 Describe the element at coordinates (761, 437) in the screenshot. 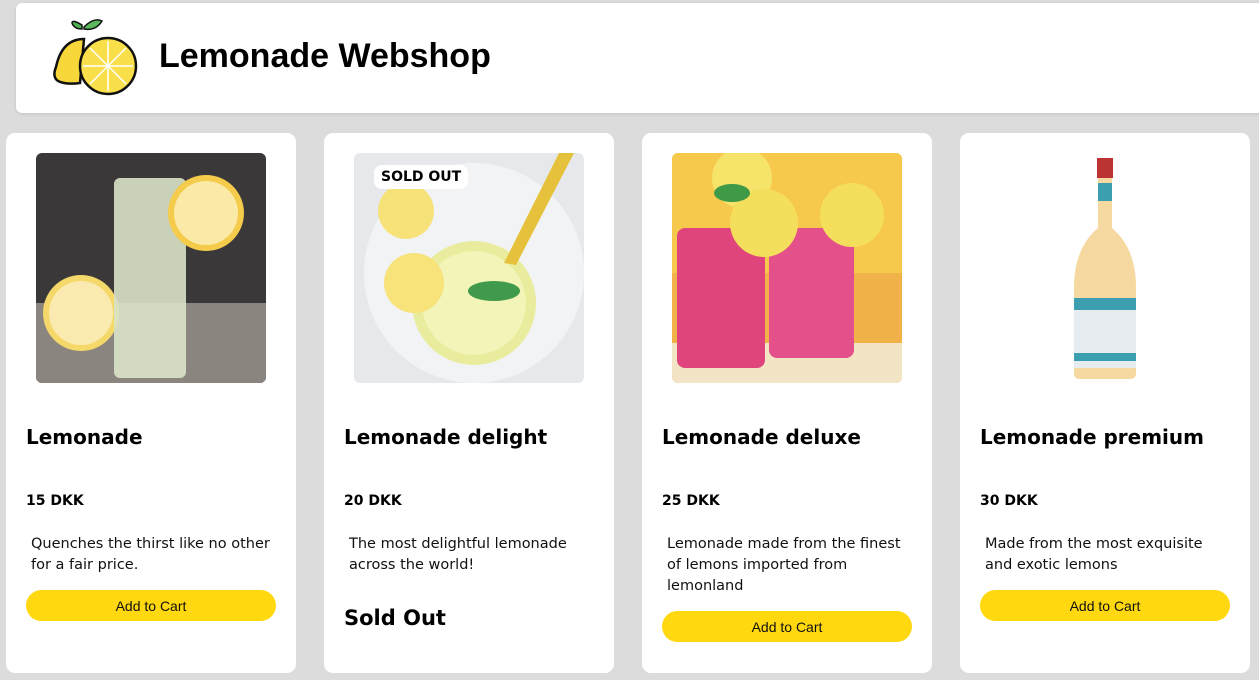

I see `product-name: Lemonade deluxe` at that location.